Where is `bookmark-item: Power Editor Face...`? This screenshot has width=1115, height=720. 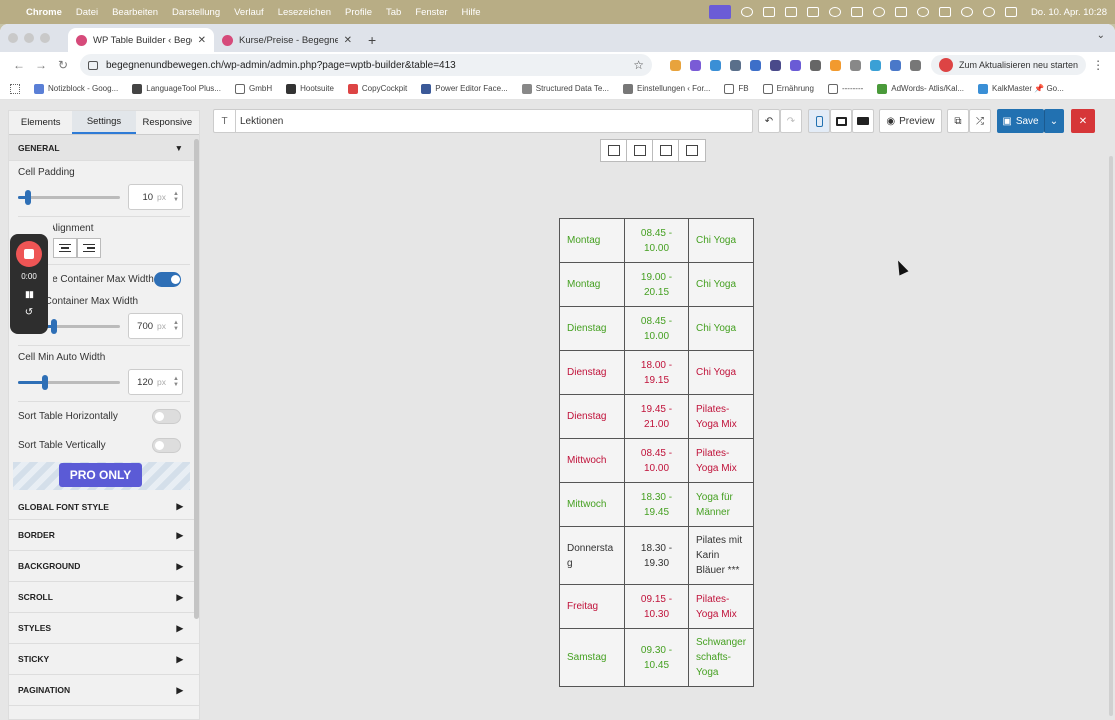
bookmark-item: Power Editor Face... is located at coordinates (464, 88).